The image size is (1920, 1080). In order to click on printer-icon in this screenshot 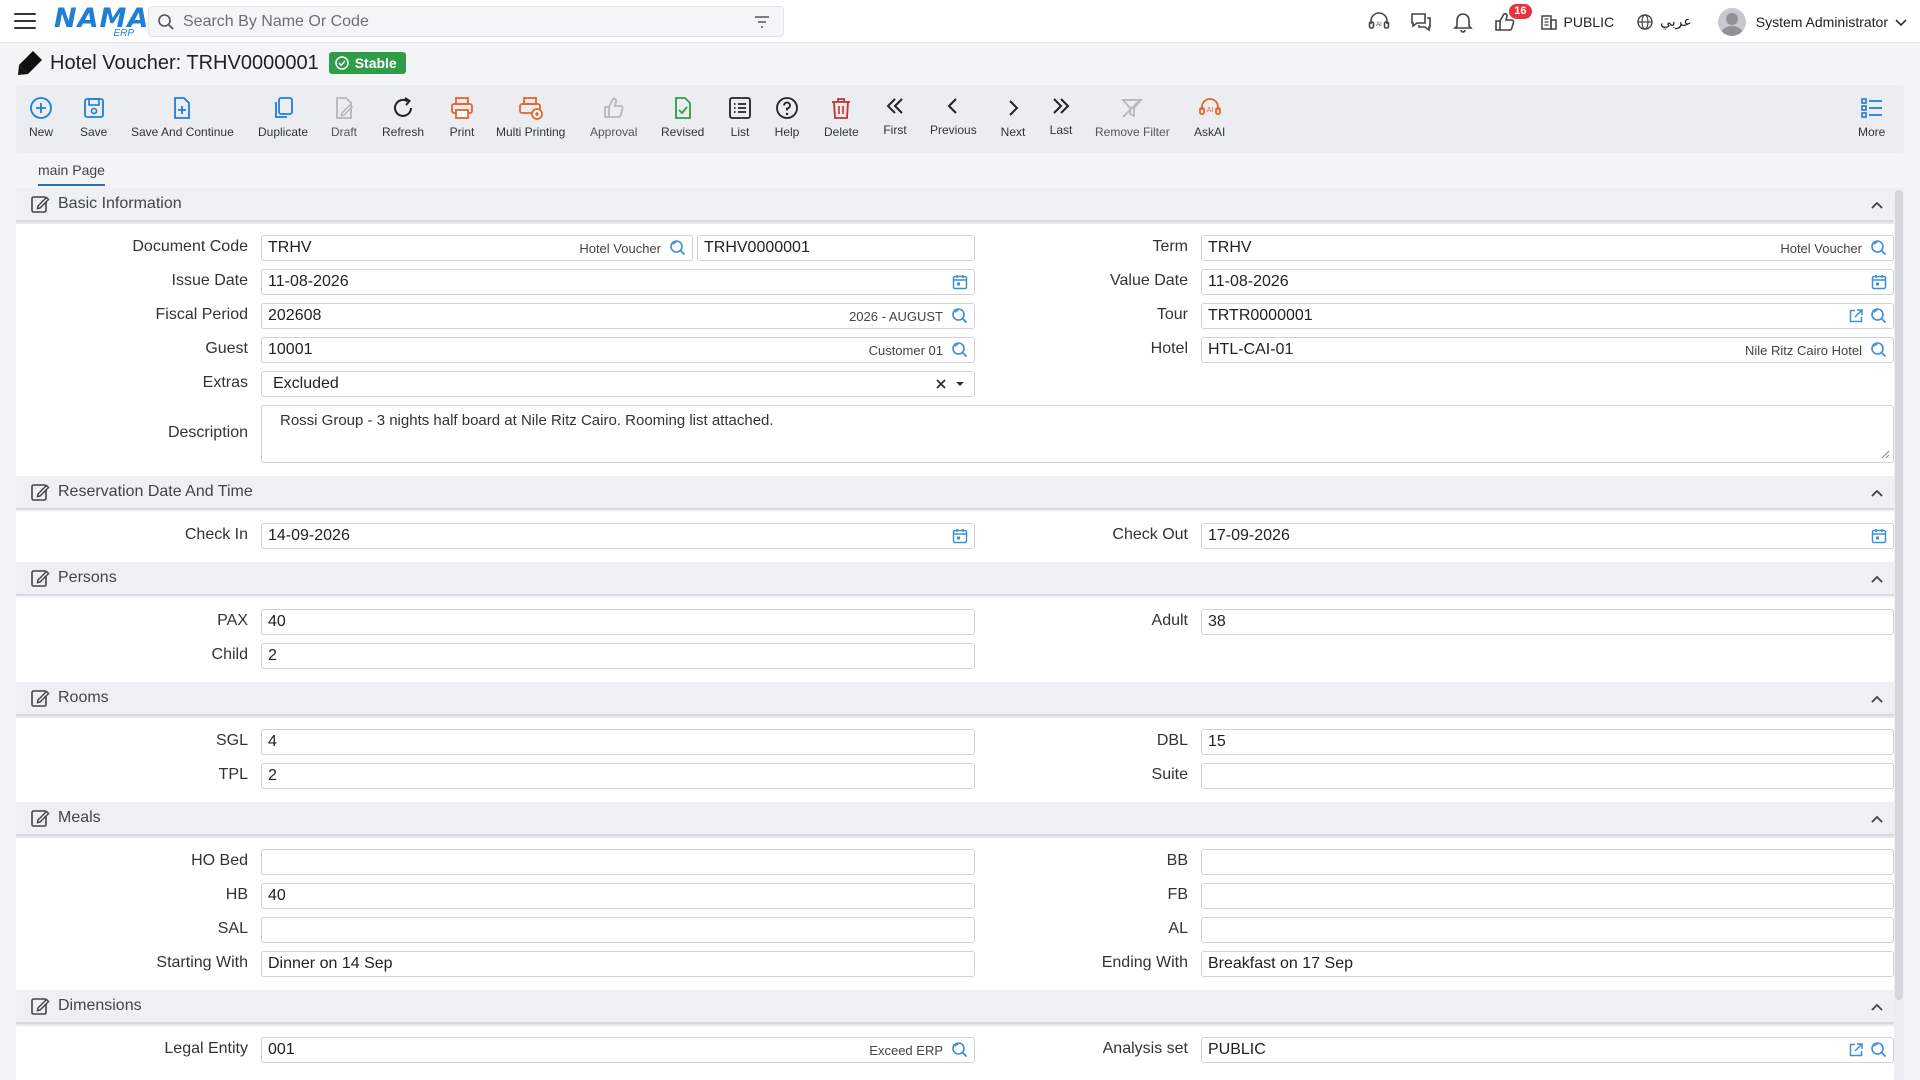, I will do `click(462, 108)`.